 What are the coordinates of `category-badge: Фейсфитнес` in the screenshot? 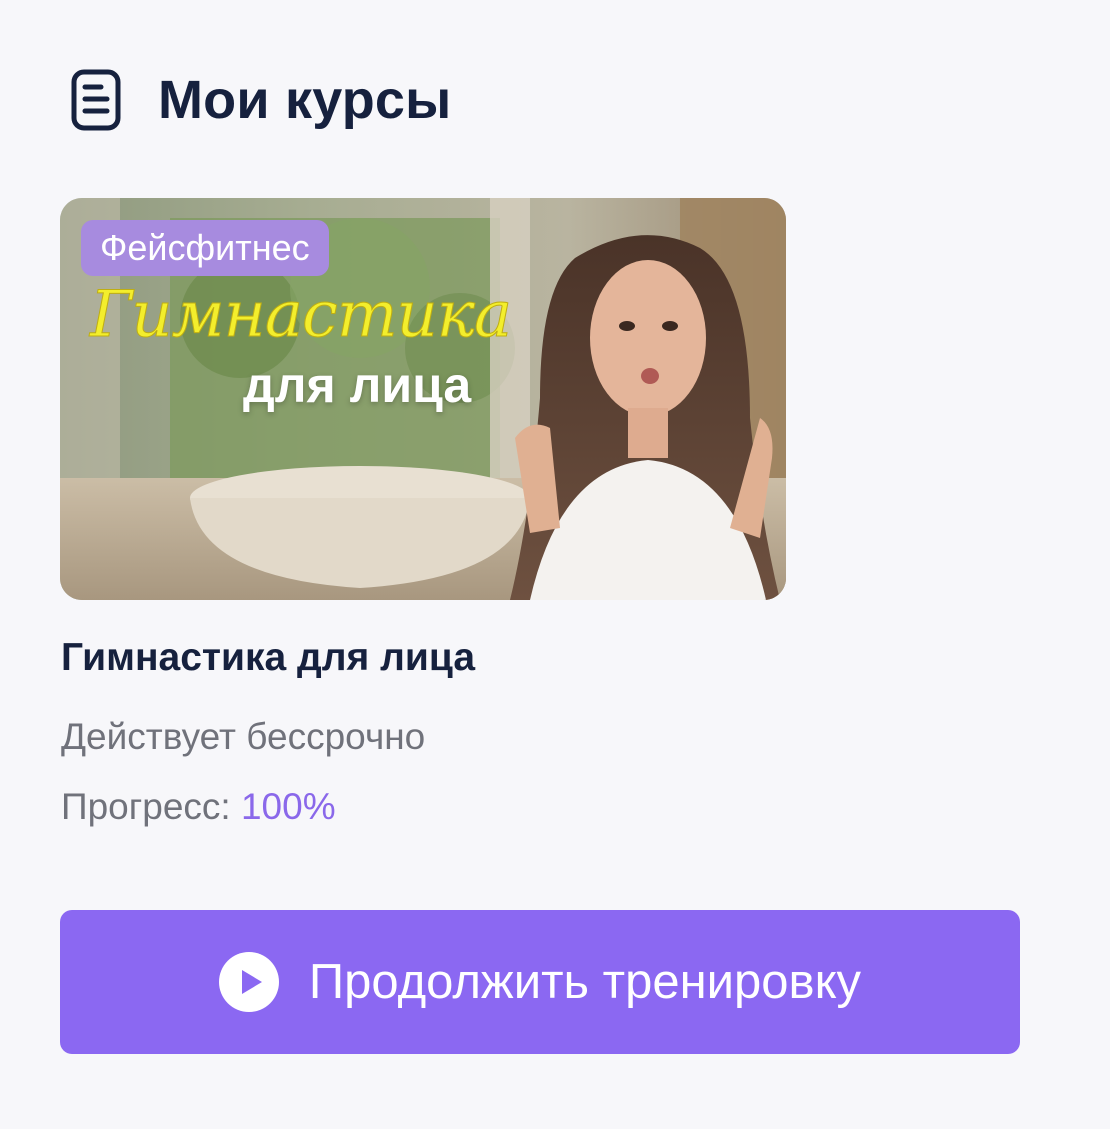 It's located at (205, 248).